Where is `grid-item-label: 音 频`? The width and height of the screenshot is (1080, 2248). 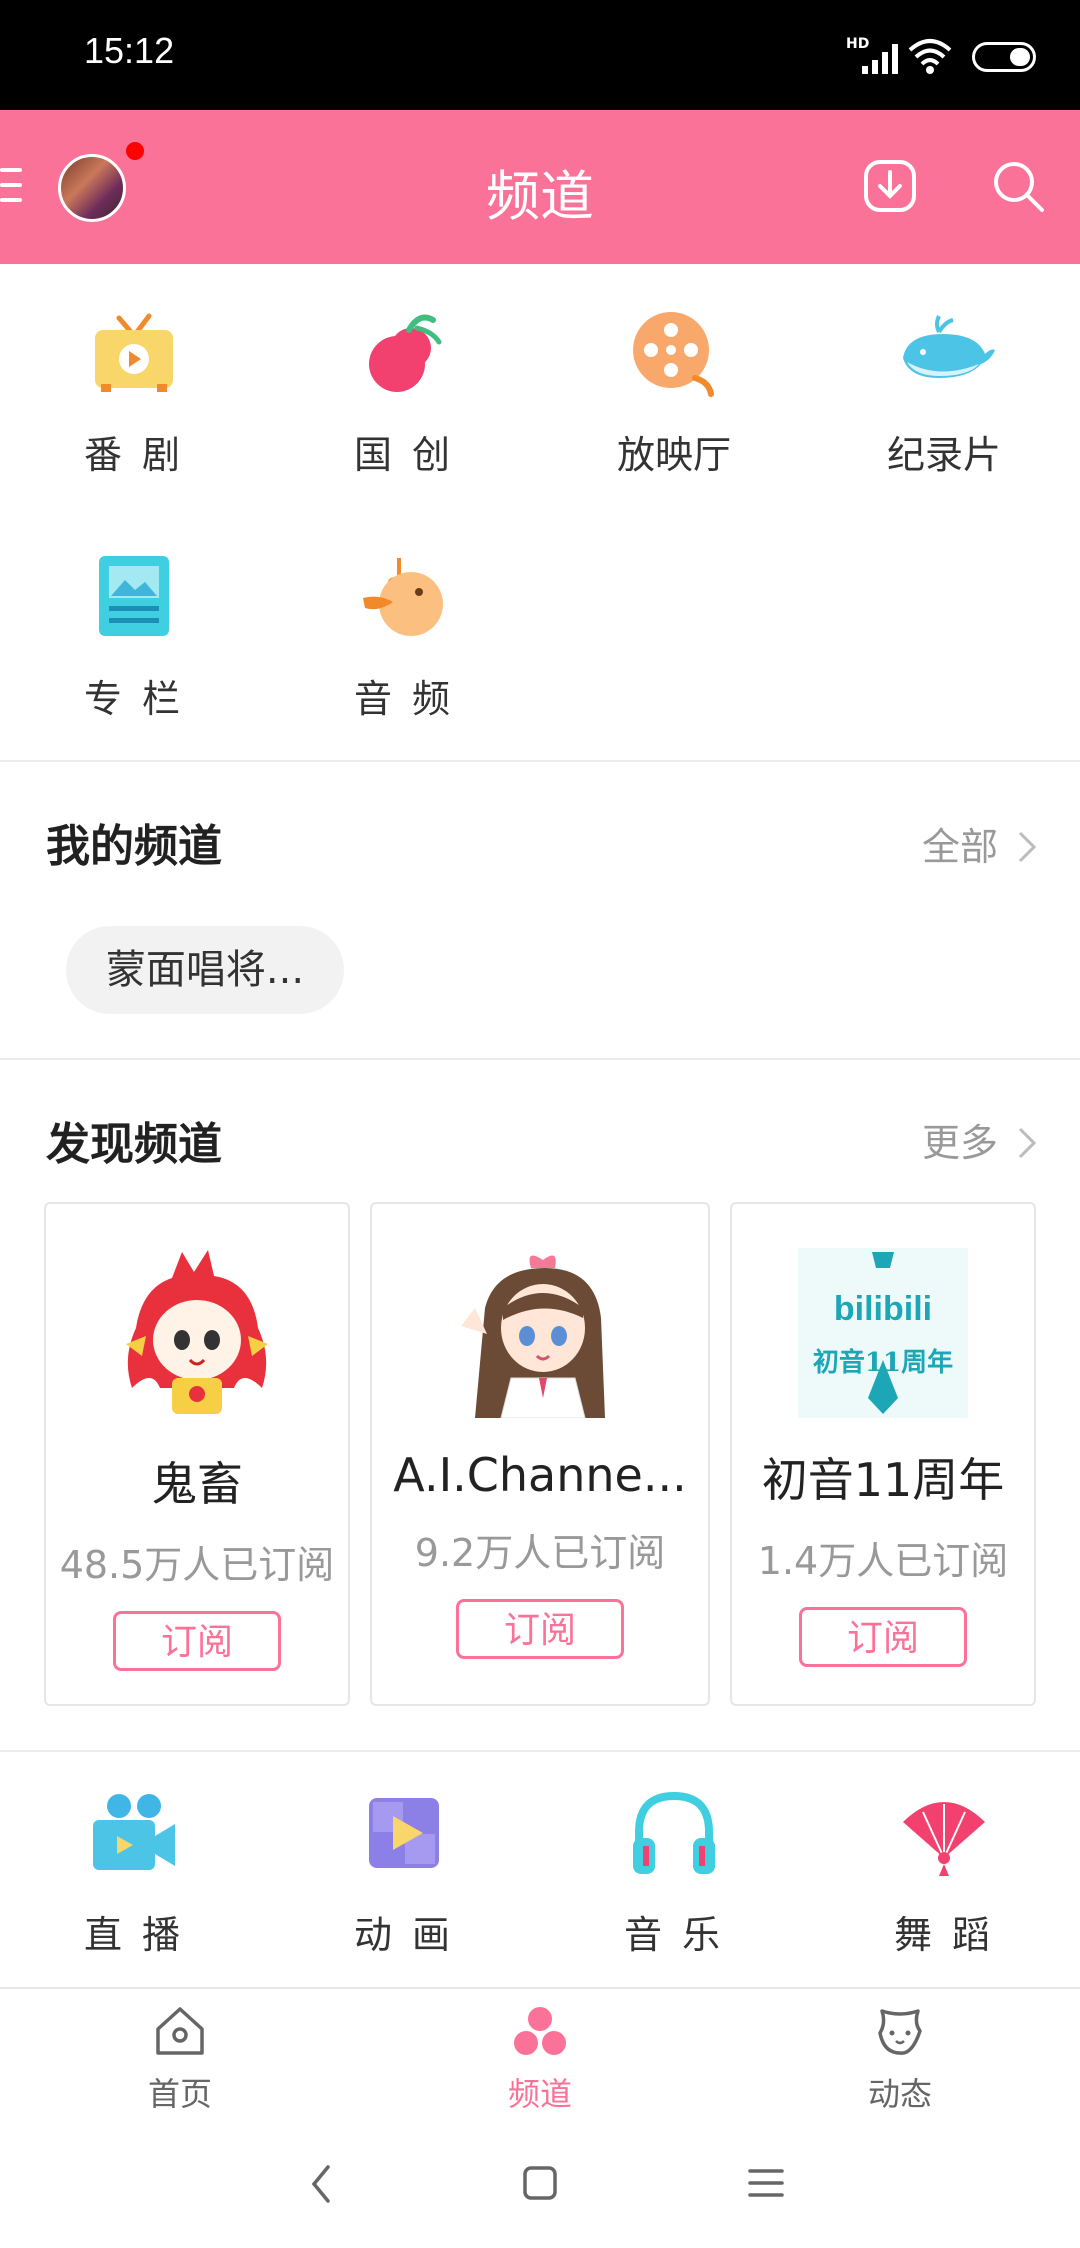 grid-item-label: 音 频 is located at coordinates (404, 699).